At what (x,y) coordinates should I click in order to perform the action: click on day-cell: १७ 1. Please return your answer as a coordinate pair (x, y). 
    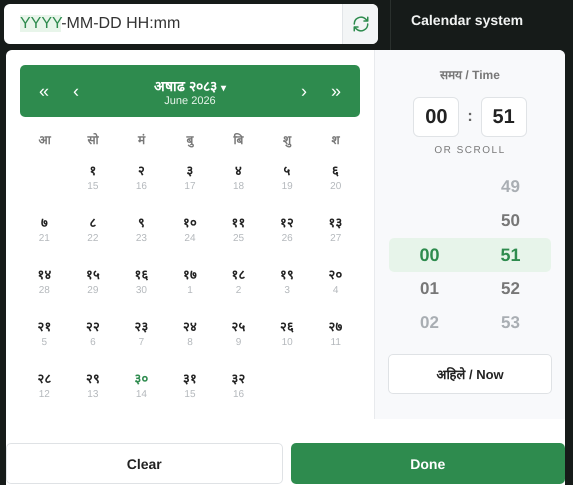
    Looking at the image, I should click on (190, 289).